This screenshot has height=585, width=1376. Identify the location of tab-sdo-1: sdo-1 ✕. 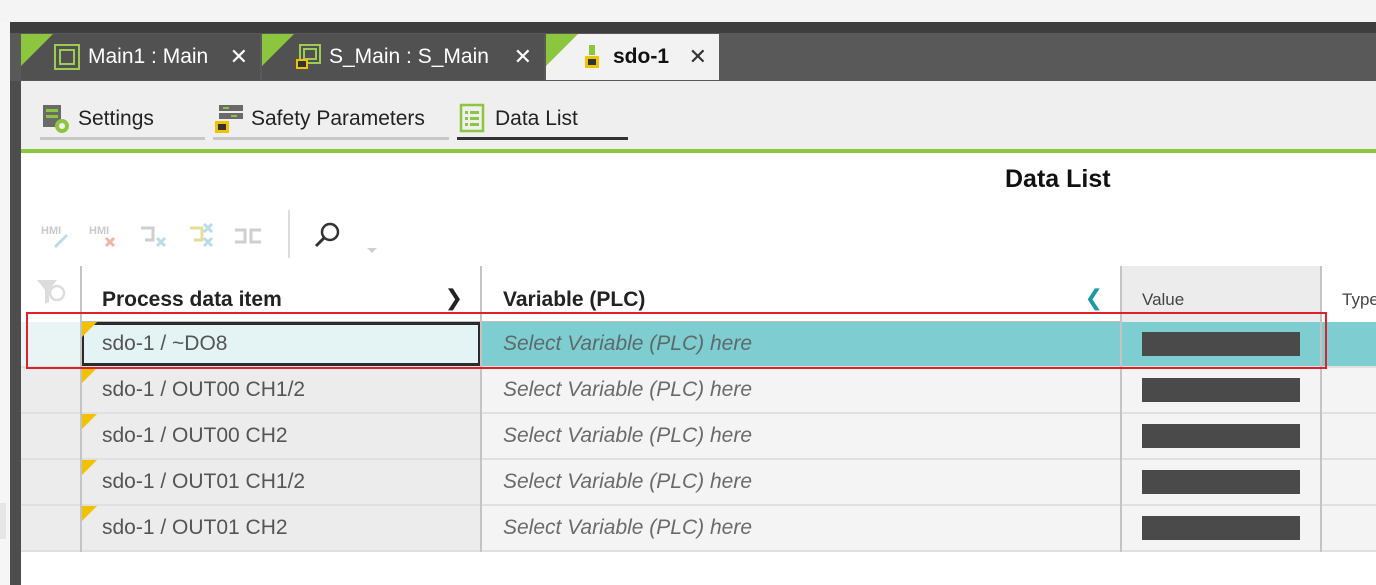
(632, 57).